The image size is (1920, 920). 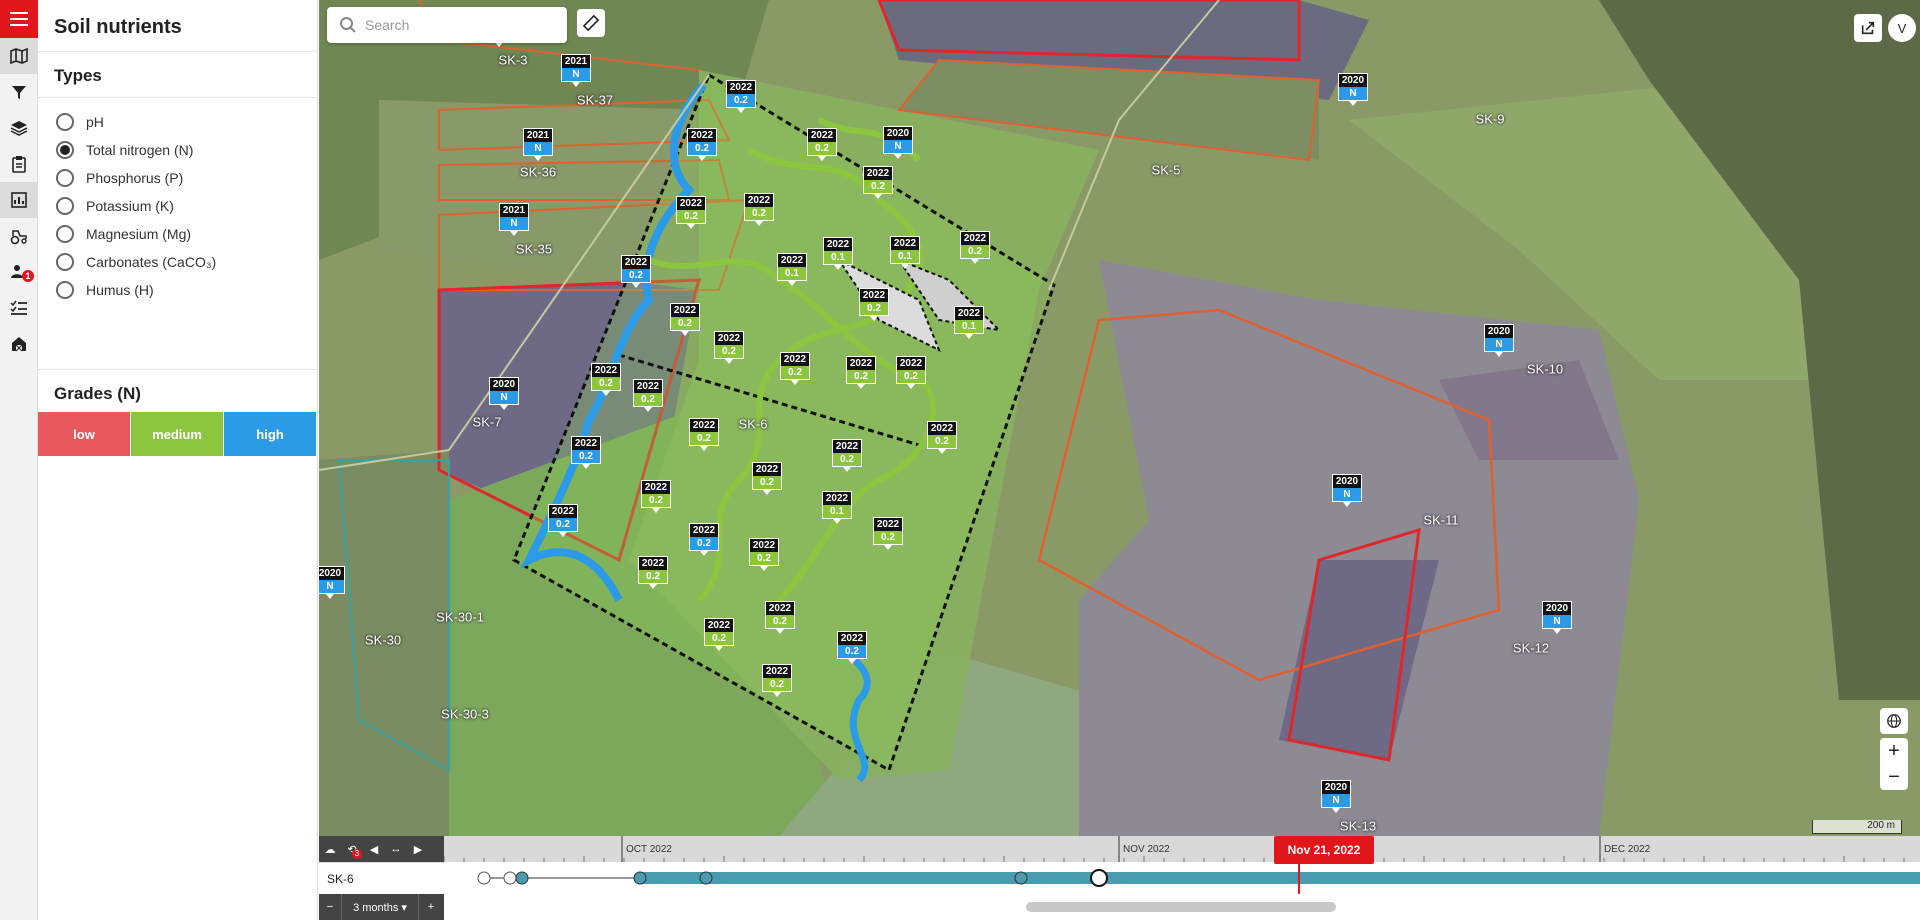 What do you see at coordinates (374, 849) in the screenshot?
I see `prev-icon: ◀` at bounding box center [374, 849].